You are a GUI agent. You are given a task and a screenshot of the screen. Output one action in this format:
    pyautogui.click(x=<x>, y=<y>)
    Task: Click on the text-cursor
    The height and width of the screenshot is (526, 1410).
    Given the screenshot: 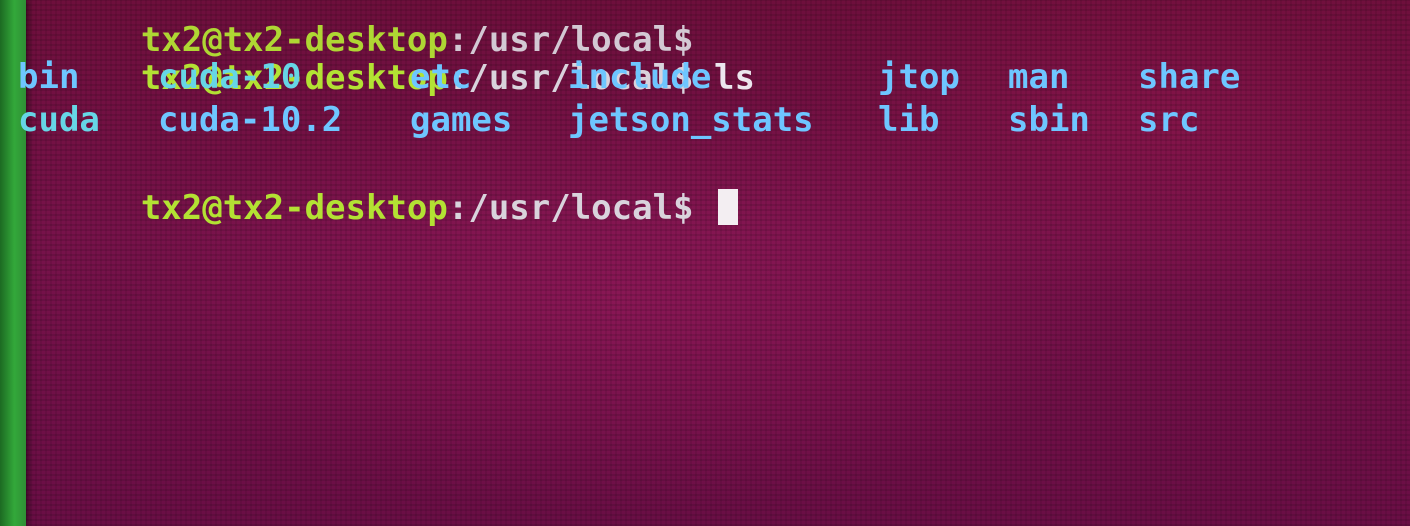 What is the action you would take?
    pyautogui.click(x=727, y=207)
    